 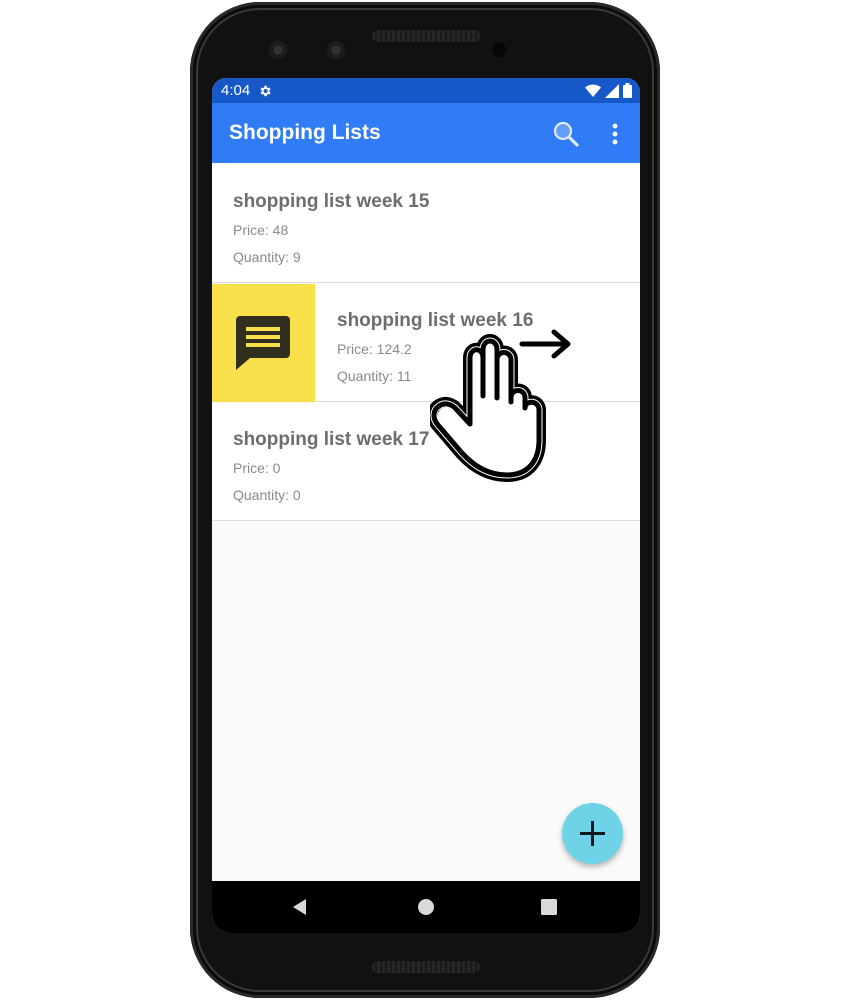 I want to click on add-list-button, so click(x=592, y=833).